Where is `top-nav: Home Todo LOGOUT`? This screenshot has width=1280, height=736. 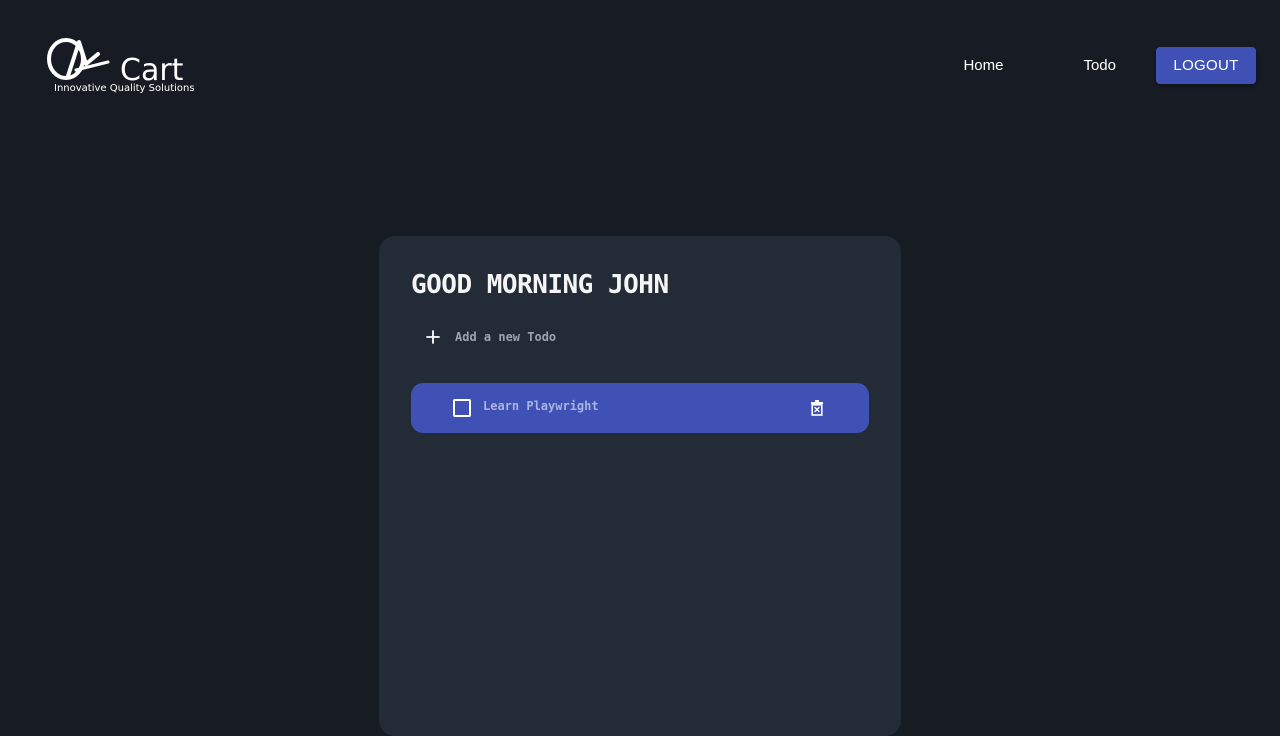 top-nav: Home Todo LOGOUT is located at coordinates (1109, 65).